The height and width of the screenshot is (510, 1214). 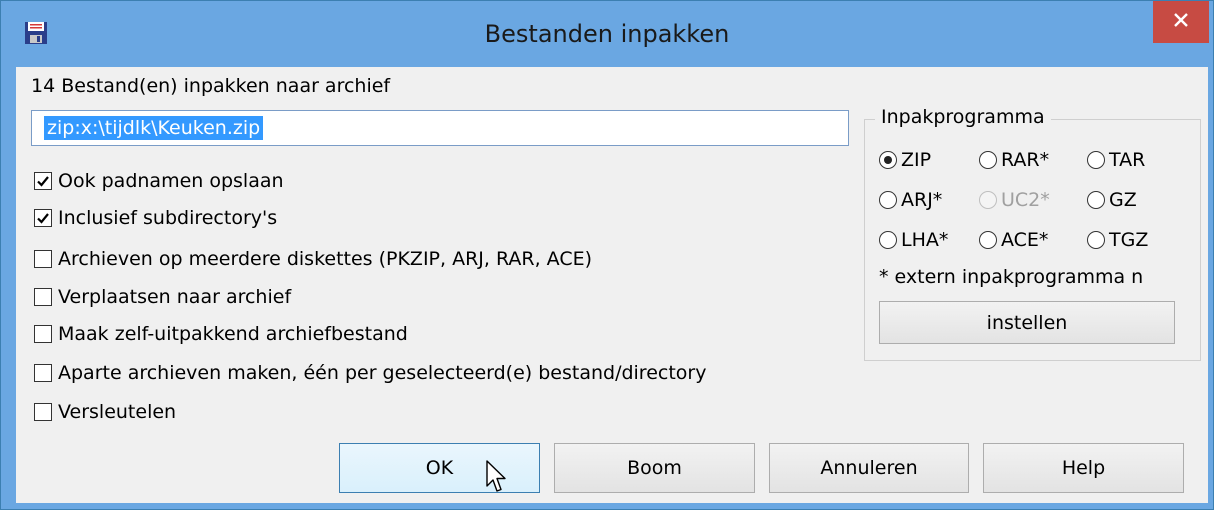 What do you see at coordinates (1127, 160) in the screenshot?
I see `radio-label: TAR` at bounding box center [1127, 160].